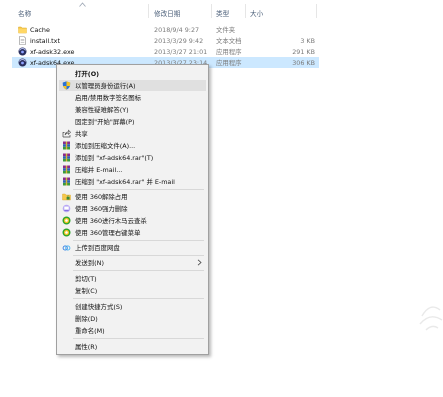 The width and height of the screenshot is (443, 397). I want to click on menu-item-delete: 删除(D), so click(132, 318).